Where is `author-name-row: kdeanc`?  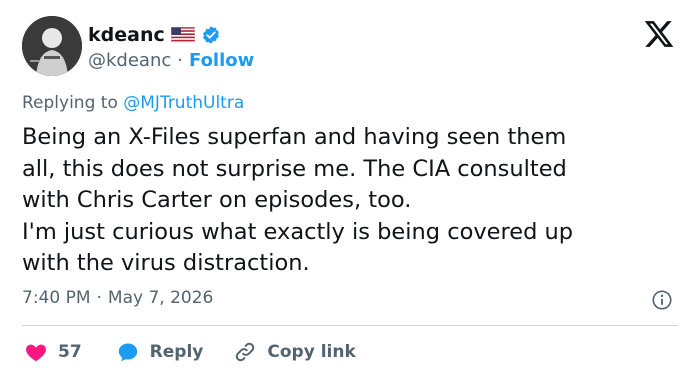 author-name-row: kdeanc is located at coordinates (154, 35).